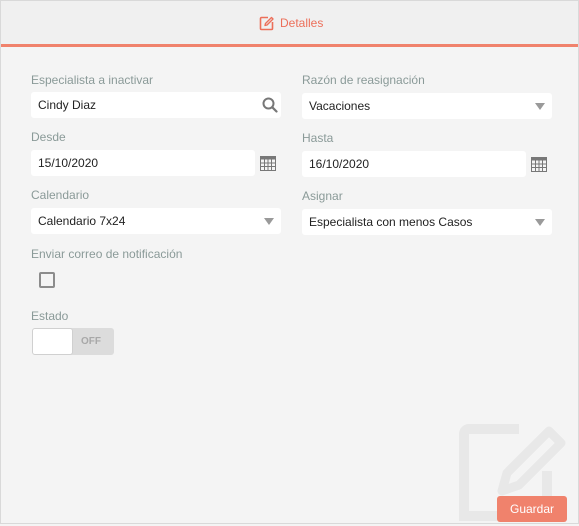 The image size is (579, 526). I want to click on estado-toggle: OFF, so click(73, 341).